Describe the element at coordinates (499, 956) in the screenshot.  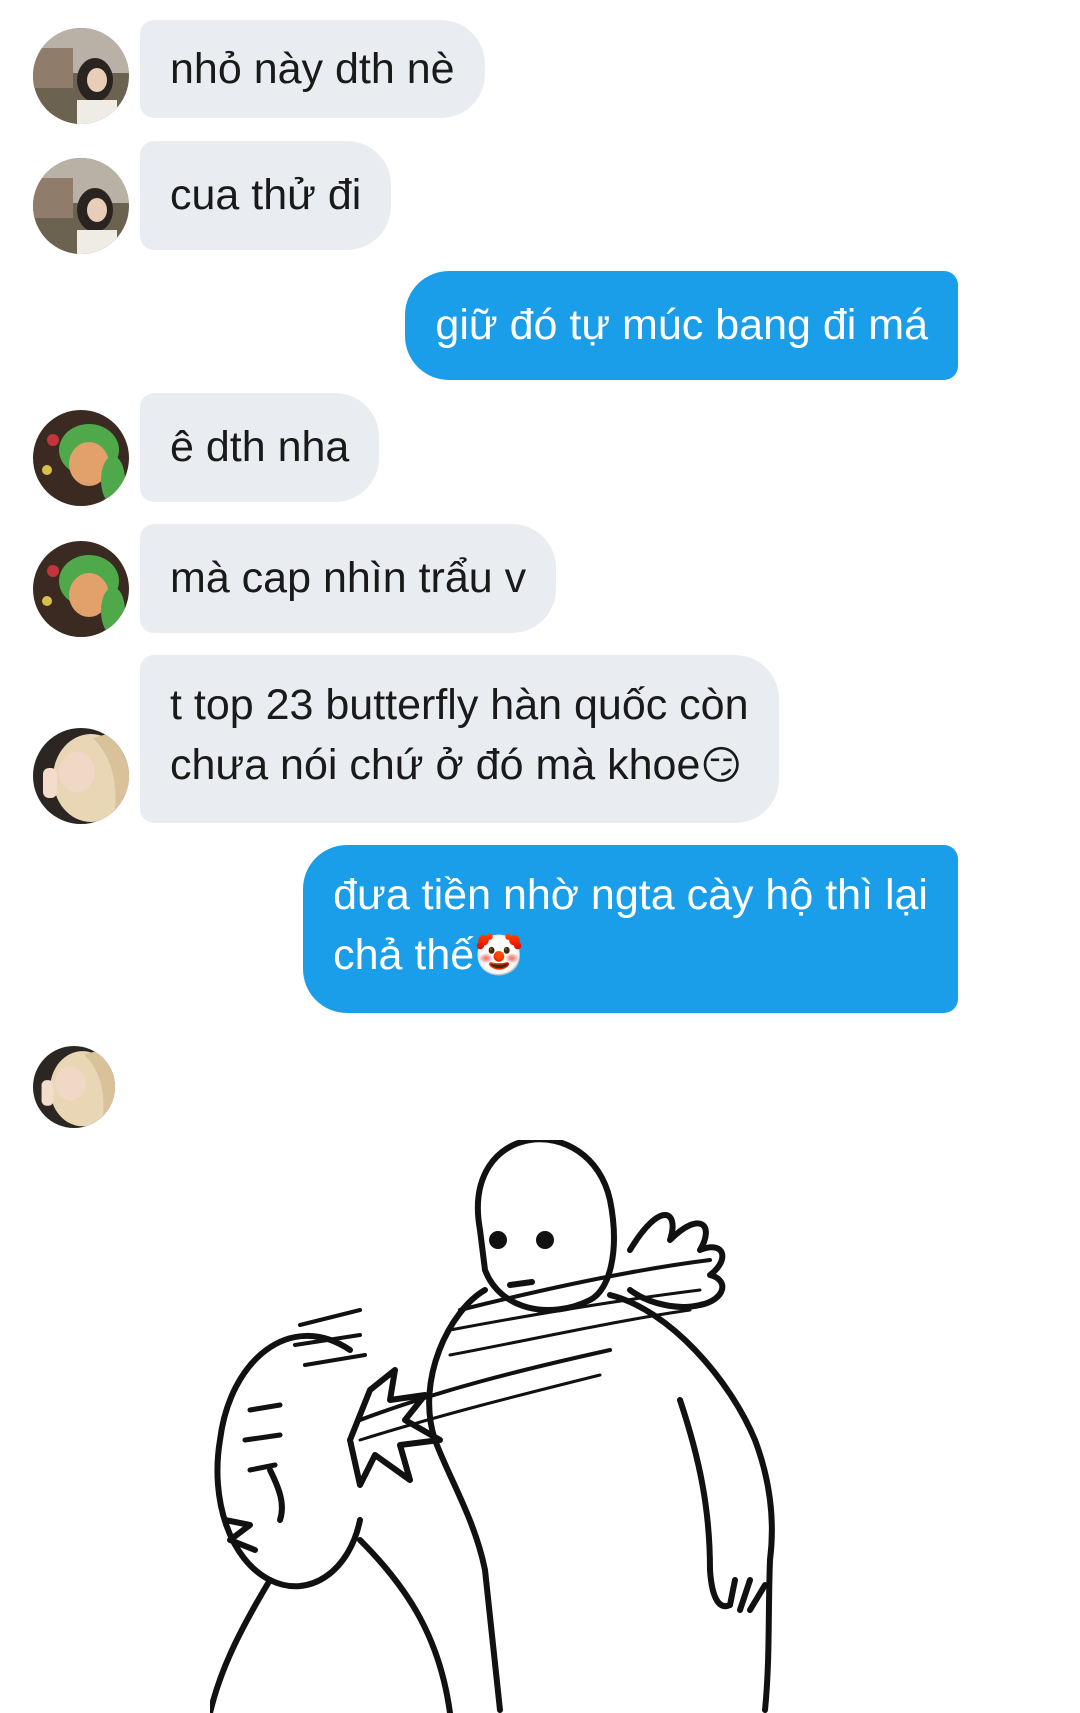
I see `clown-emoji-icon: 🤡` at that location.